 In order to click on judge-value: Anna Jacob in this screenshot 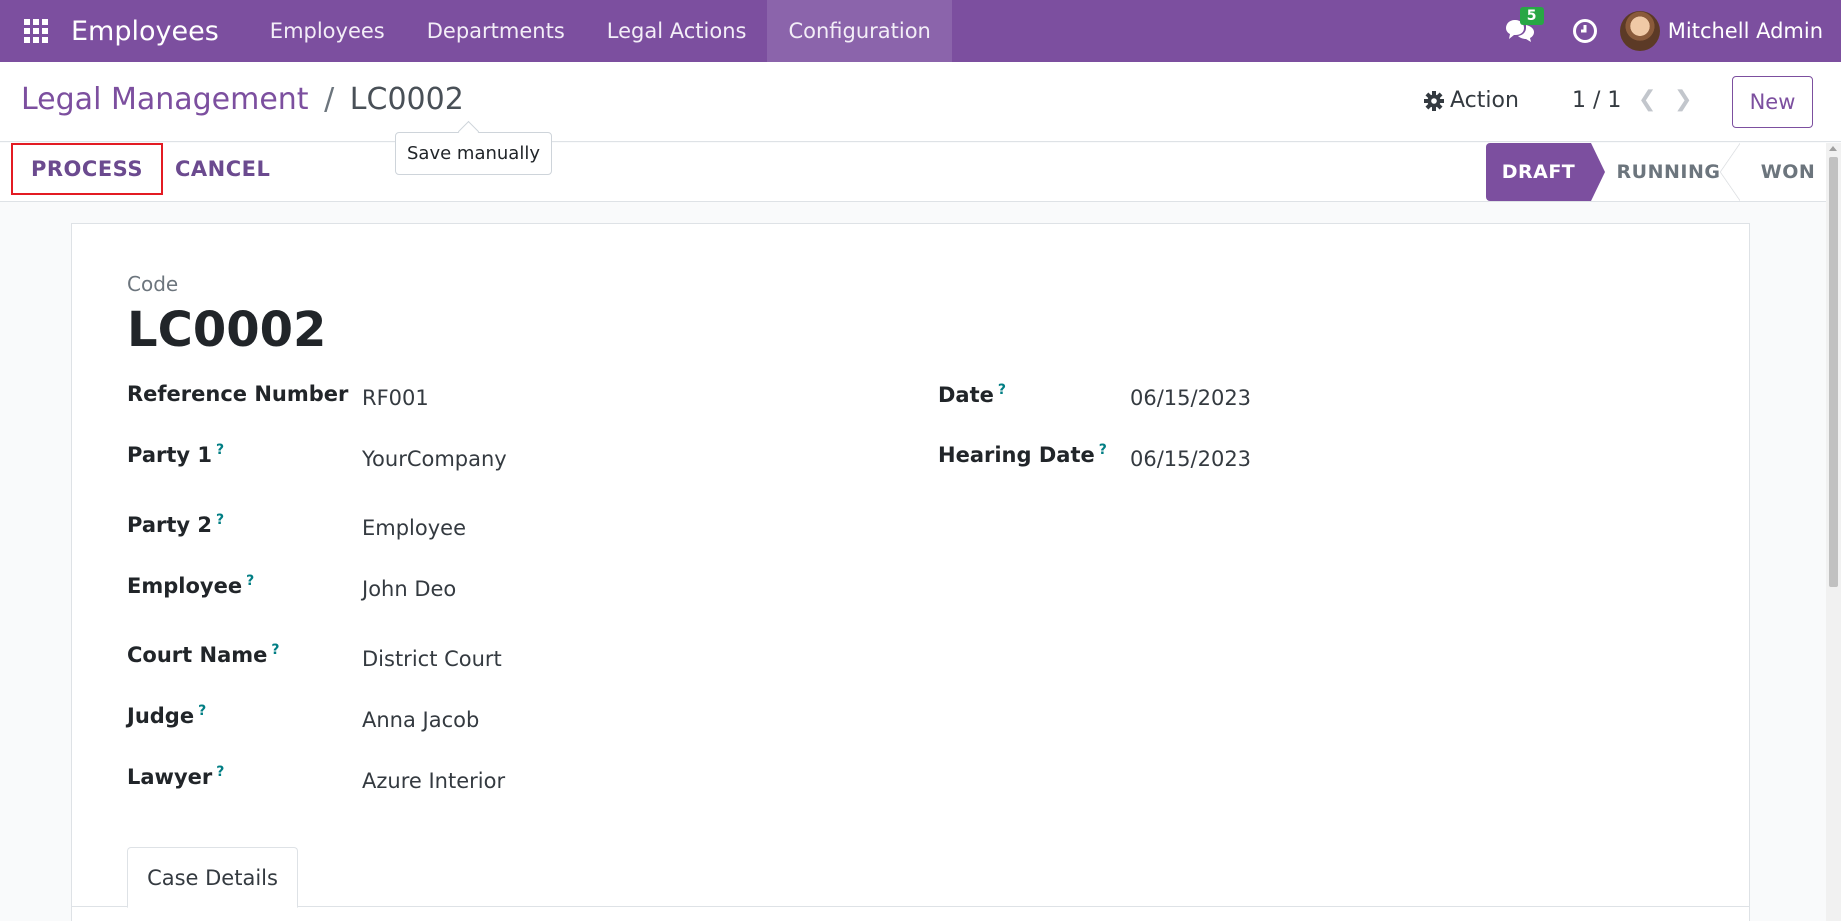, I will do `click(420, 720)`.